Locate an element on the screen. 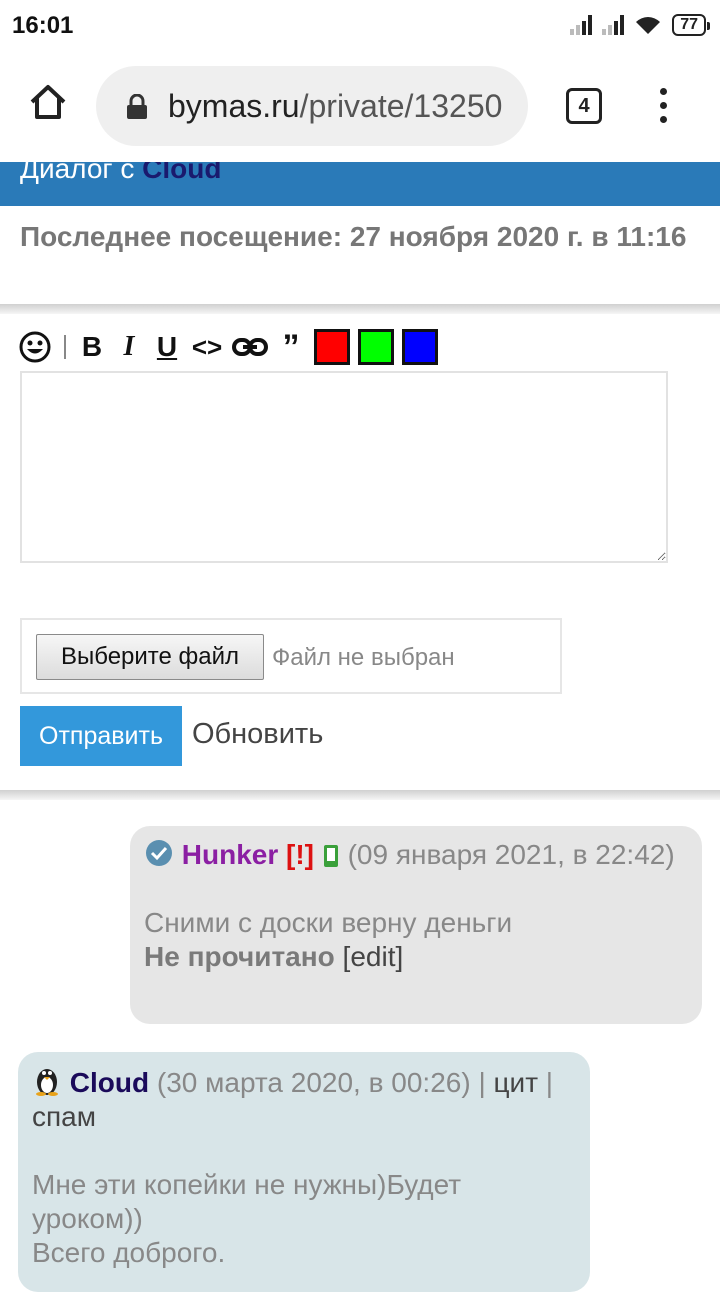 The height and width of the screenshot is (1292, 720). lock-icon is located at coordinates (137, 106).